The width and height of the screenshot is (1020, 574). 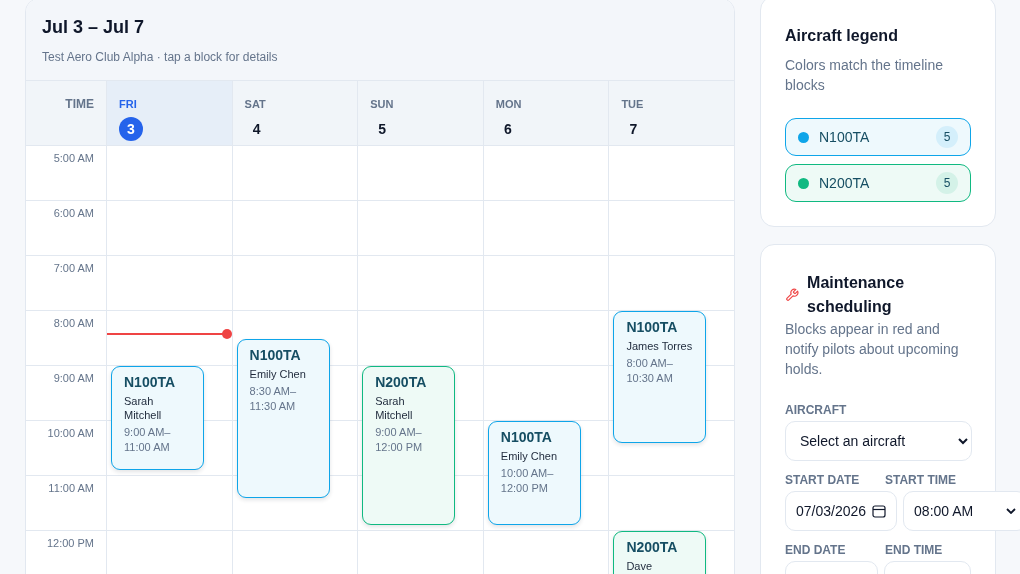 What do you see at coordinates (841, 511) in the screenshot?
I see `start-date-field: 07/03/2026` at bounding box center [841, 511].